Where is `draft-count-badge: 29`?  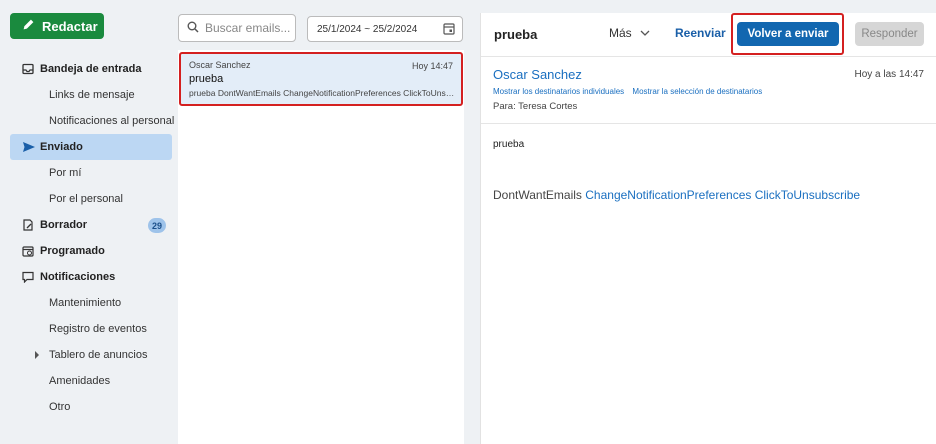 draft-count-badge: 29 is located at coordinates (157, 225).